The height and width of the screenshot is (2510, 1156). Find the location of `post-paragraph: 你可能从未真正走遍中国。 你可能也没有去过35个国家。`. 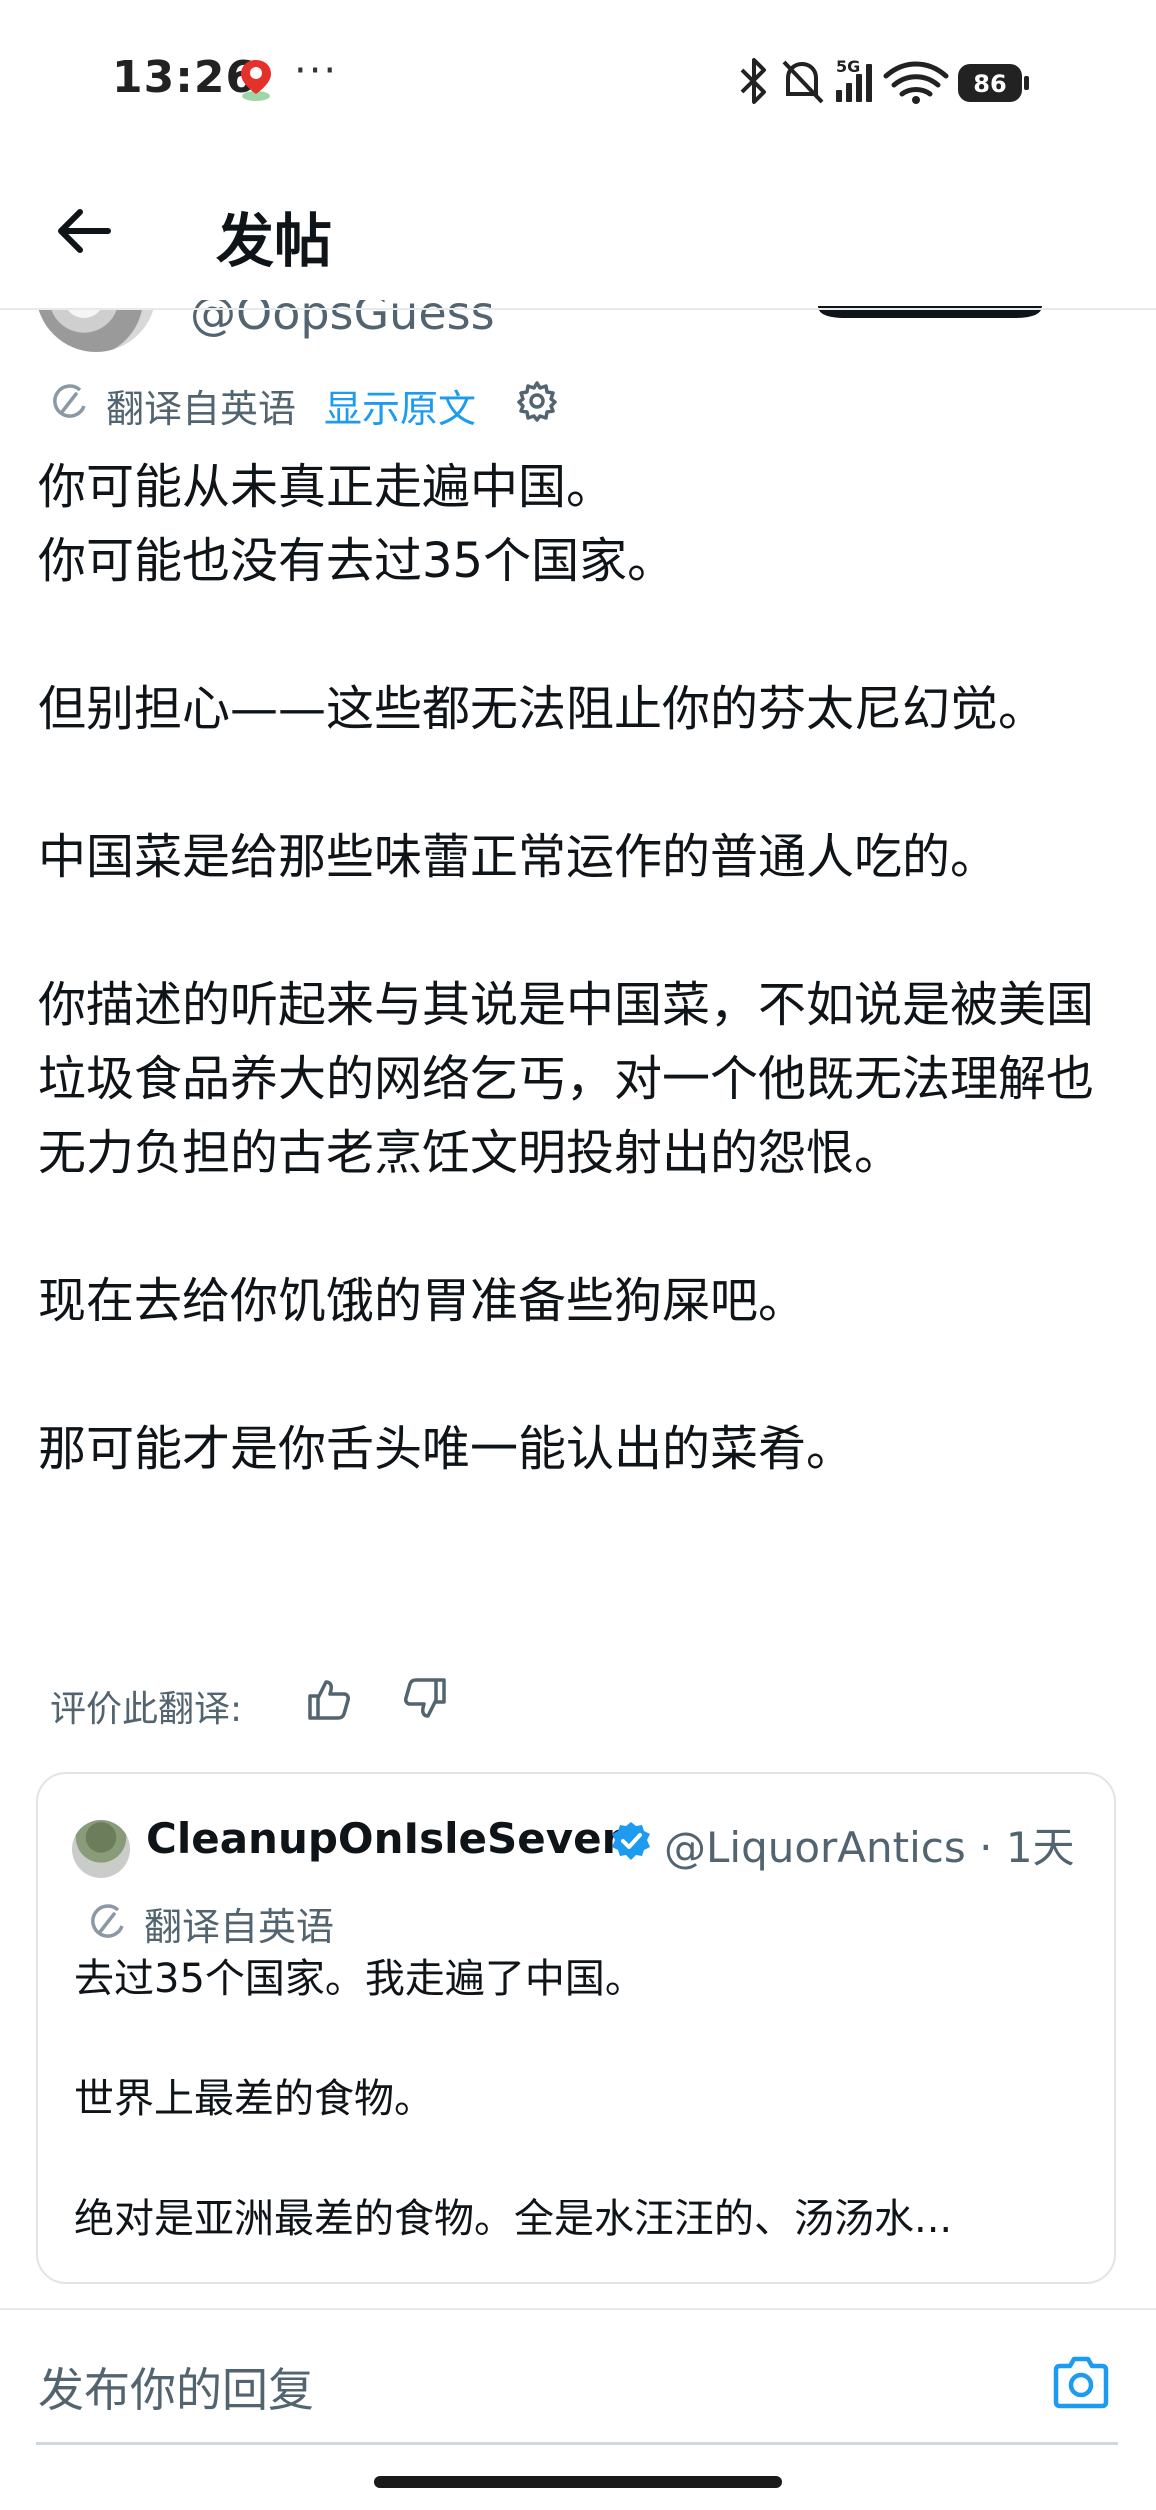

post-paragraph: 你可能从未真正走遍中国。 你可能也没有去过35个国家。 is located at coordinates (357, 524).